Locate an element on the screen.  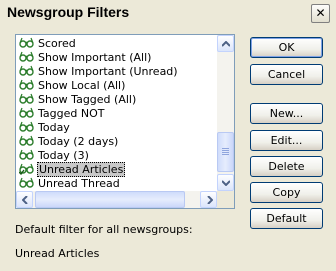
scroll-right-button is located at coordinates (208, 199).